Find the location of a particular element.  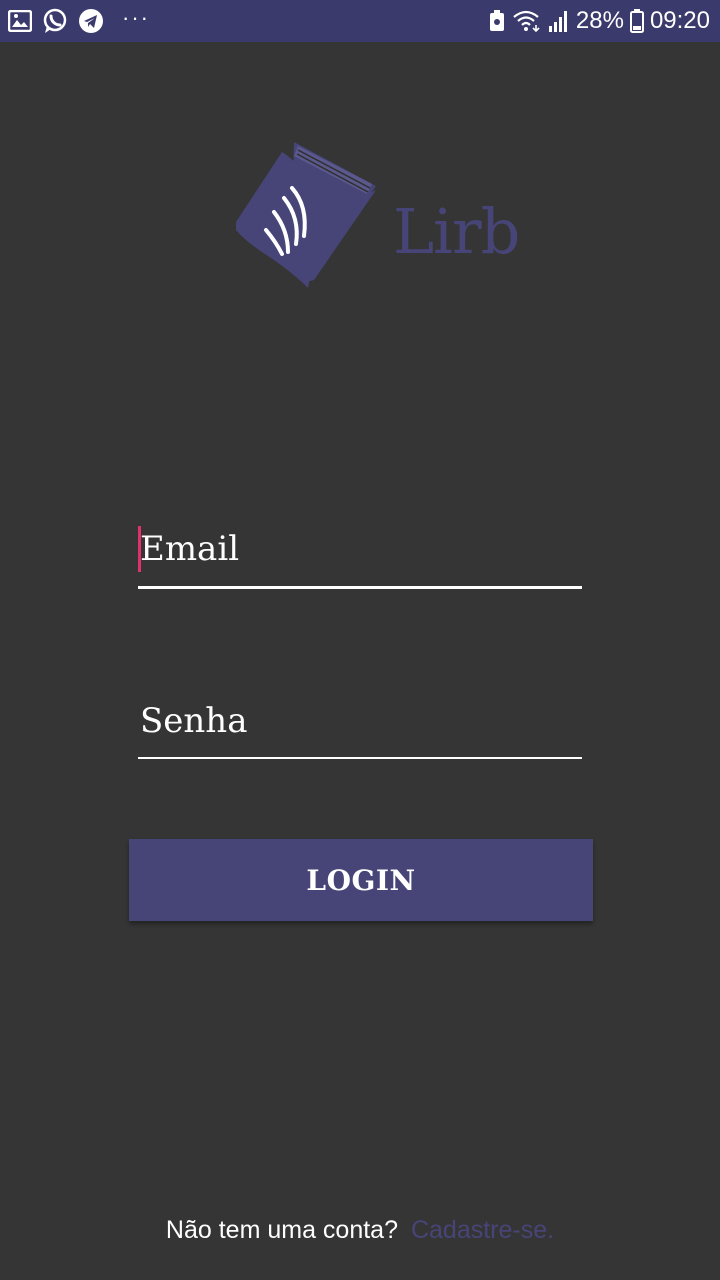

email-underline is located at coordinates (360, 587).